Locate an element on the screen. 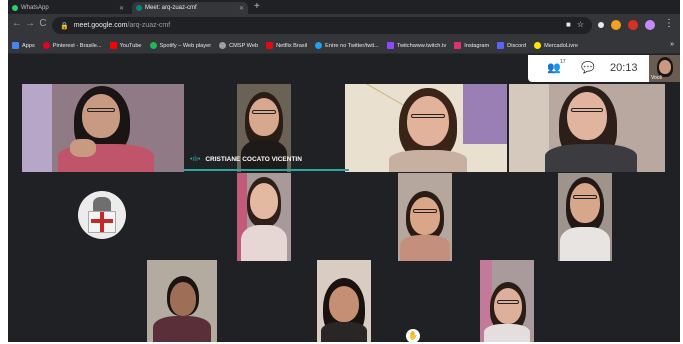 Image resolution: width=683 pixels, height=344 pixels. audio-speaking-icon: •ılı• is located at coordinates (195, 159).